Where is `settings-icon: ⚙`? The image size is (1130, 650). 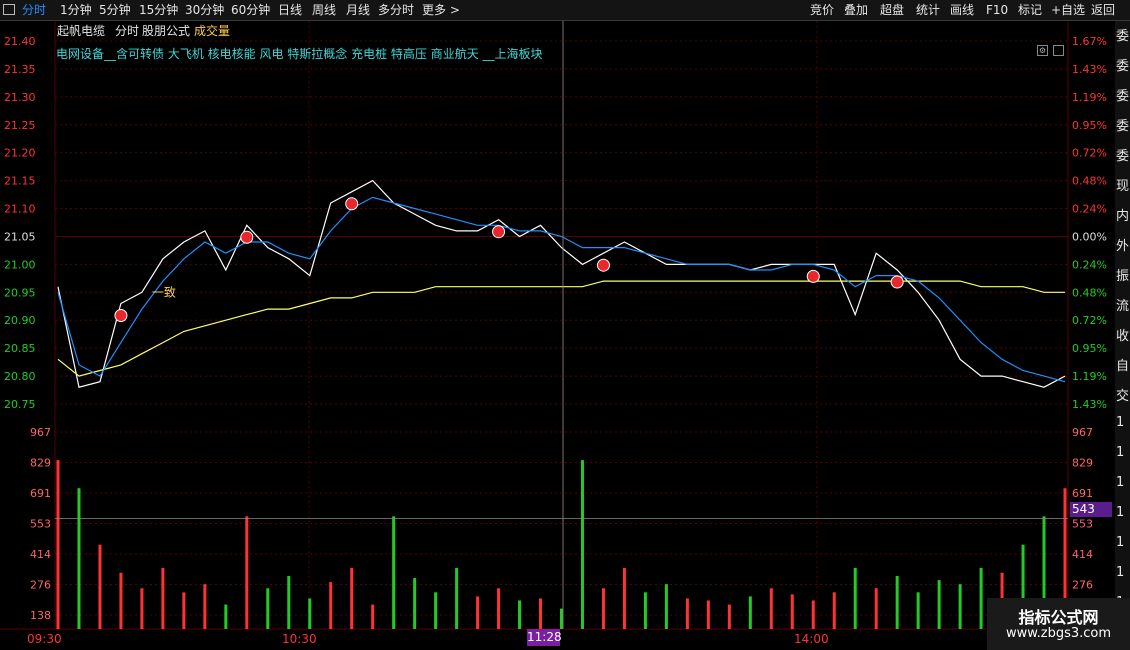 settings-icon: ⚙ is located at coordinates (1042, 50).